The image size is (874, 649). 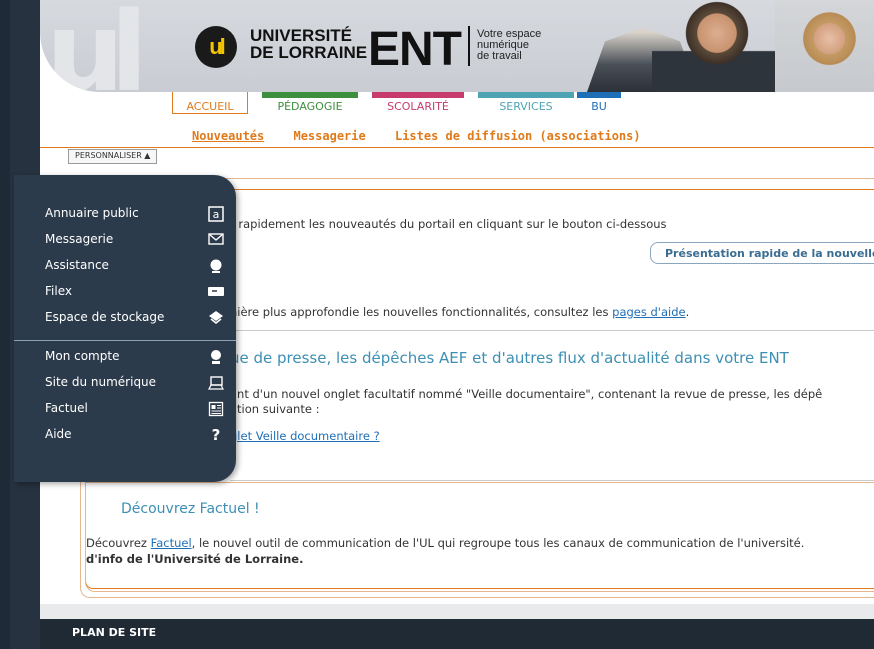 I want to click on nav-separator, so click(x=457, y=147).